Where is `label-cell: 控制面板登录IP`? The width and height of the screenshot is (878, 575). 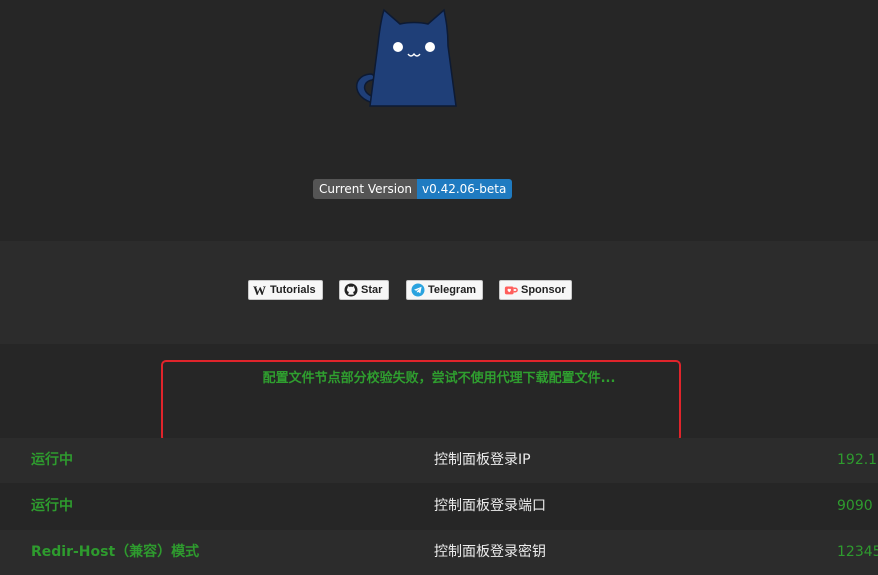
label-cell: 控制面板登录IP is located at coordinates (482, 460).